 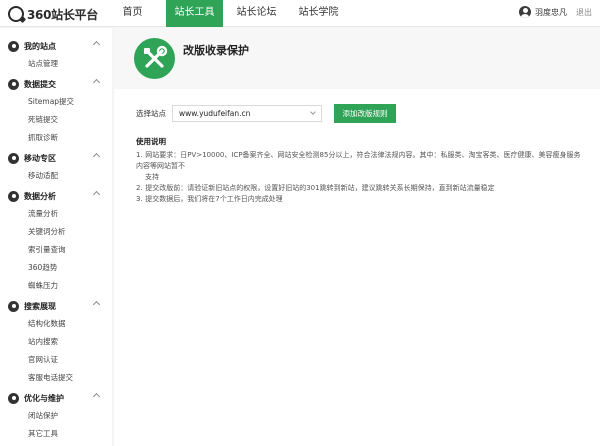 I want to click on user-name: 羽度忠凡, so click(x=551, y=12).